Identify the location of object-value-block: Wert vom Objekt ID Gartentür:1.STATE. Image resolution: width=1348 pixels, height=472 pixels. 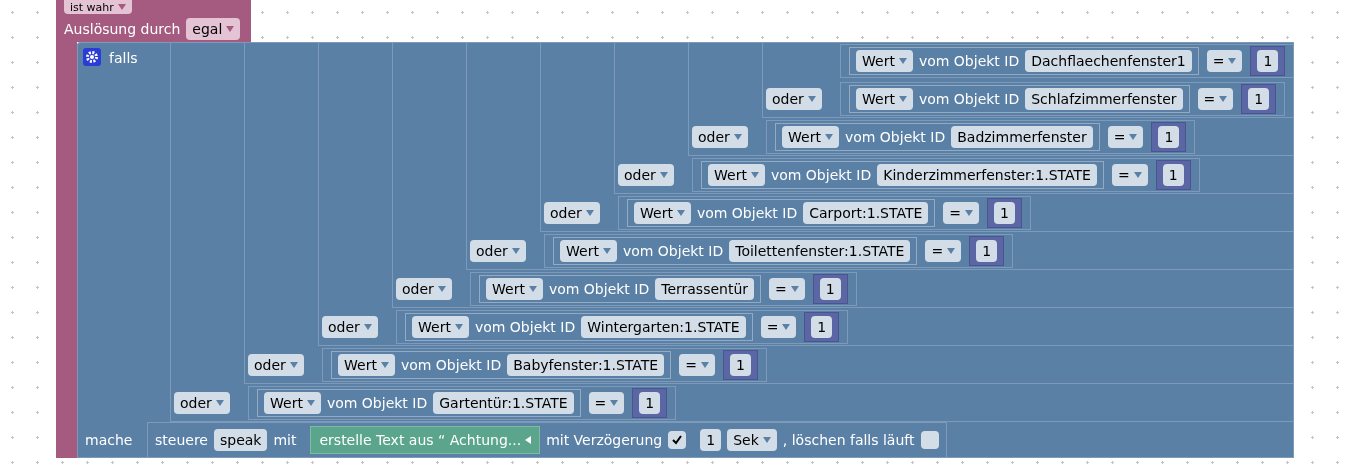
(419, 403).